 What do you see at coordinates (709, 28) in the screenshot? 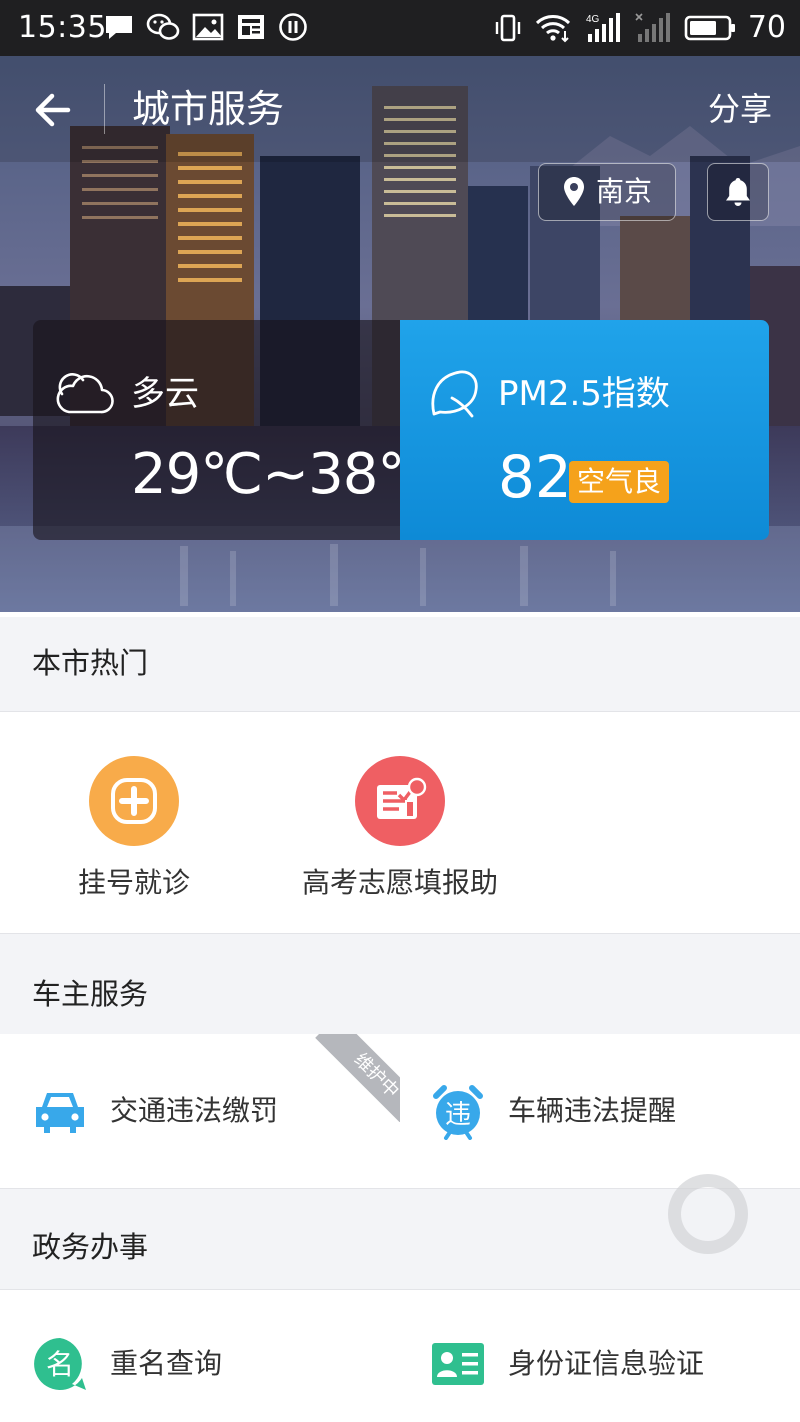
I see `battery-icon` at bounding box center [709, 28].